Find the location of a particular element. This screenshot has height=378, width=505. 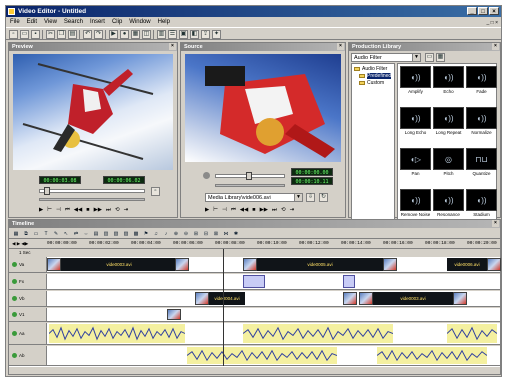

track-icon: ▤ is located at coordinates (96, 234).